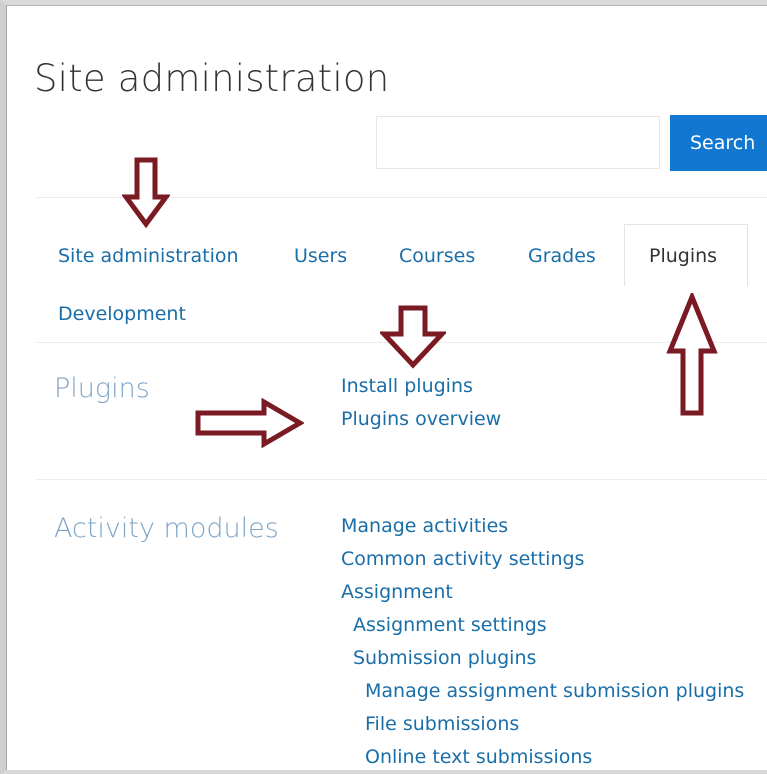  What do you see at coordinates (320, 256) in the screenshot?
I see `tab-users: Users` at bounding box center [320, 256].